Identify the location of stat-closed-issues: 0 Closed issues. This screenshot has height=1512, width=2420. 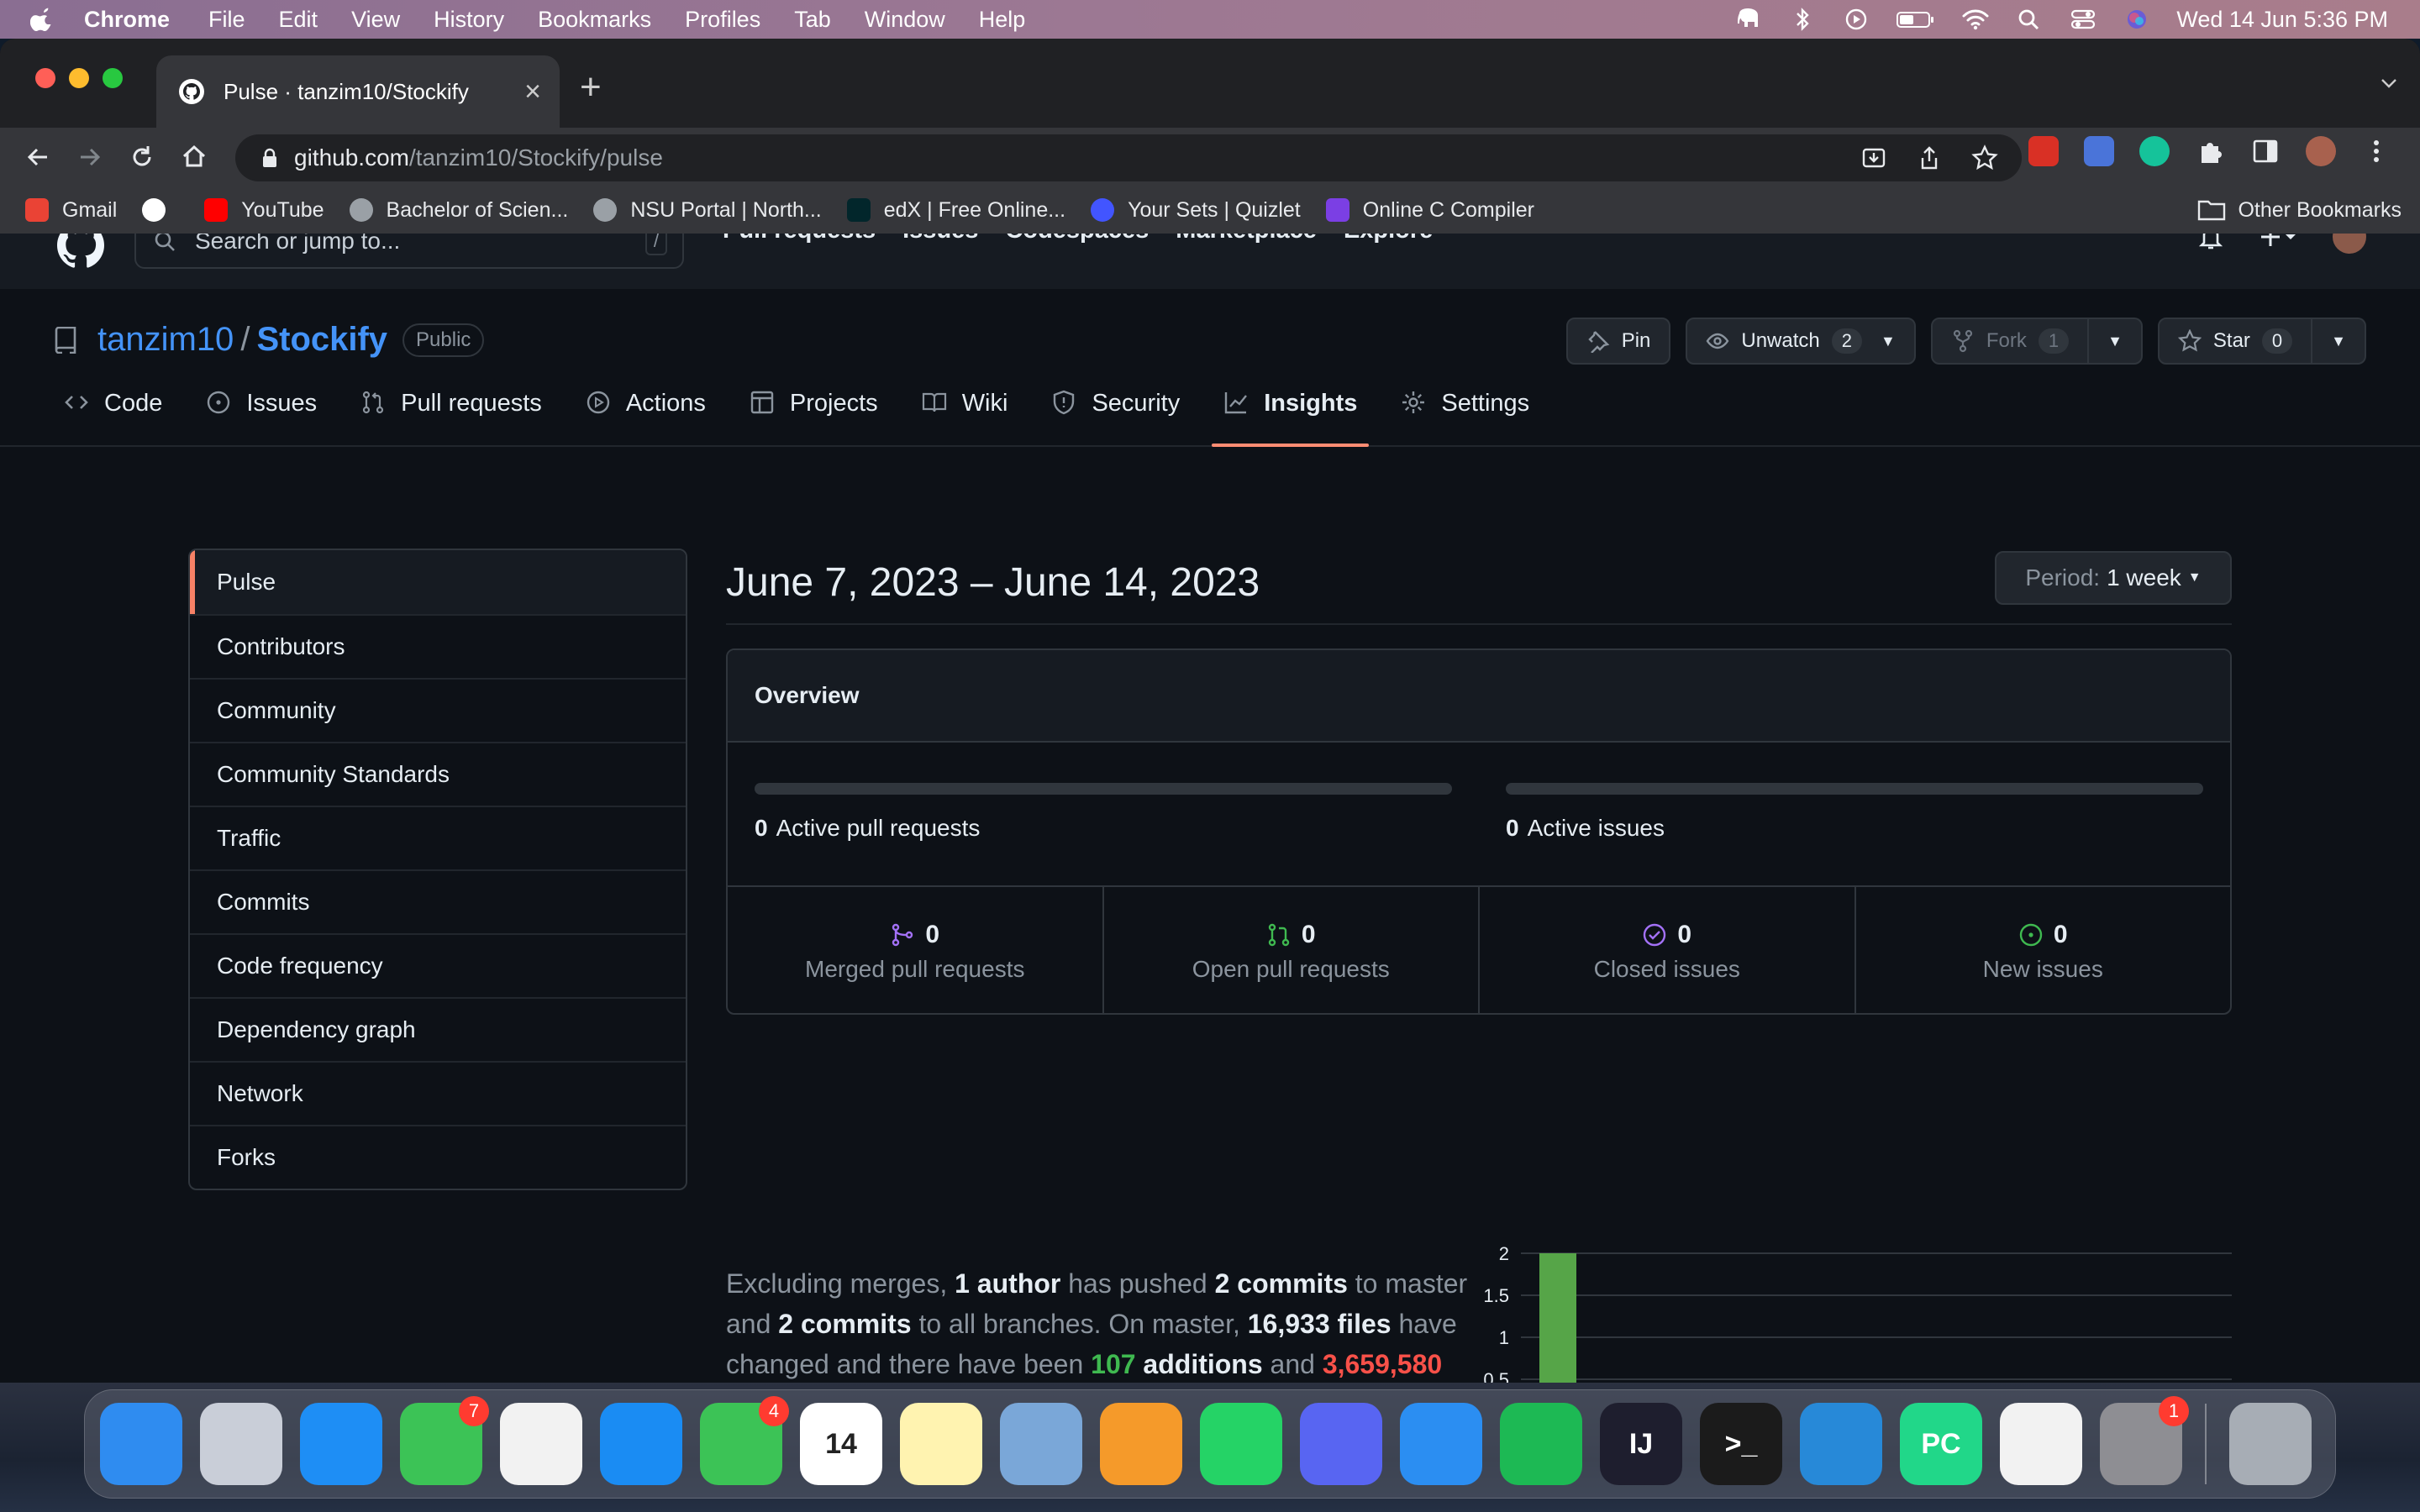
(1666, 950).